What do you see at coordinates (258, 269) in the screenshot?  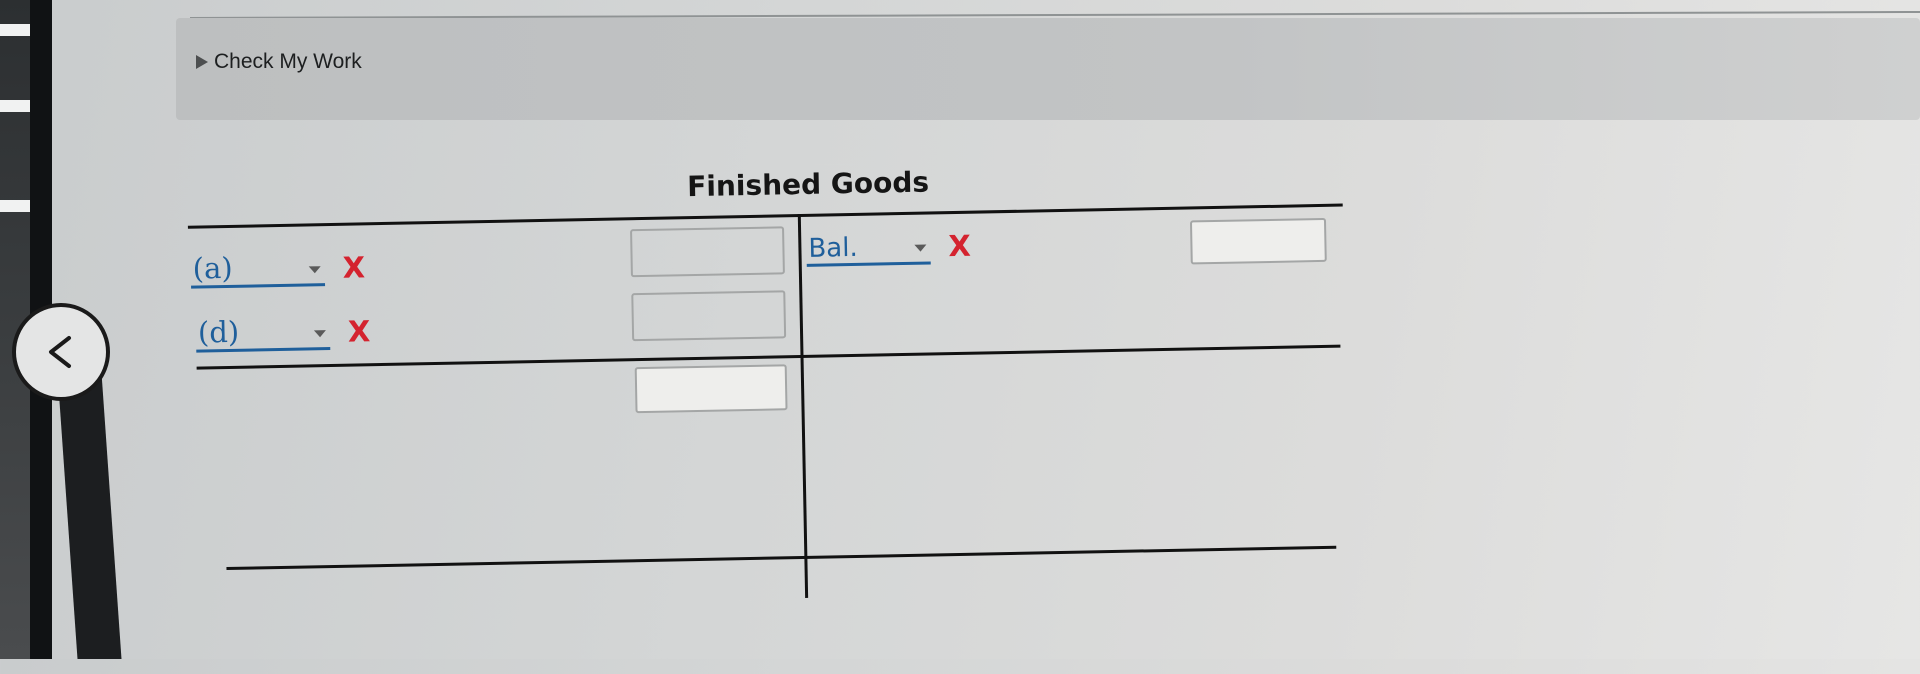 I see `debit-entry-dropdown: (a)` at bounding box center [258, 269].